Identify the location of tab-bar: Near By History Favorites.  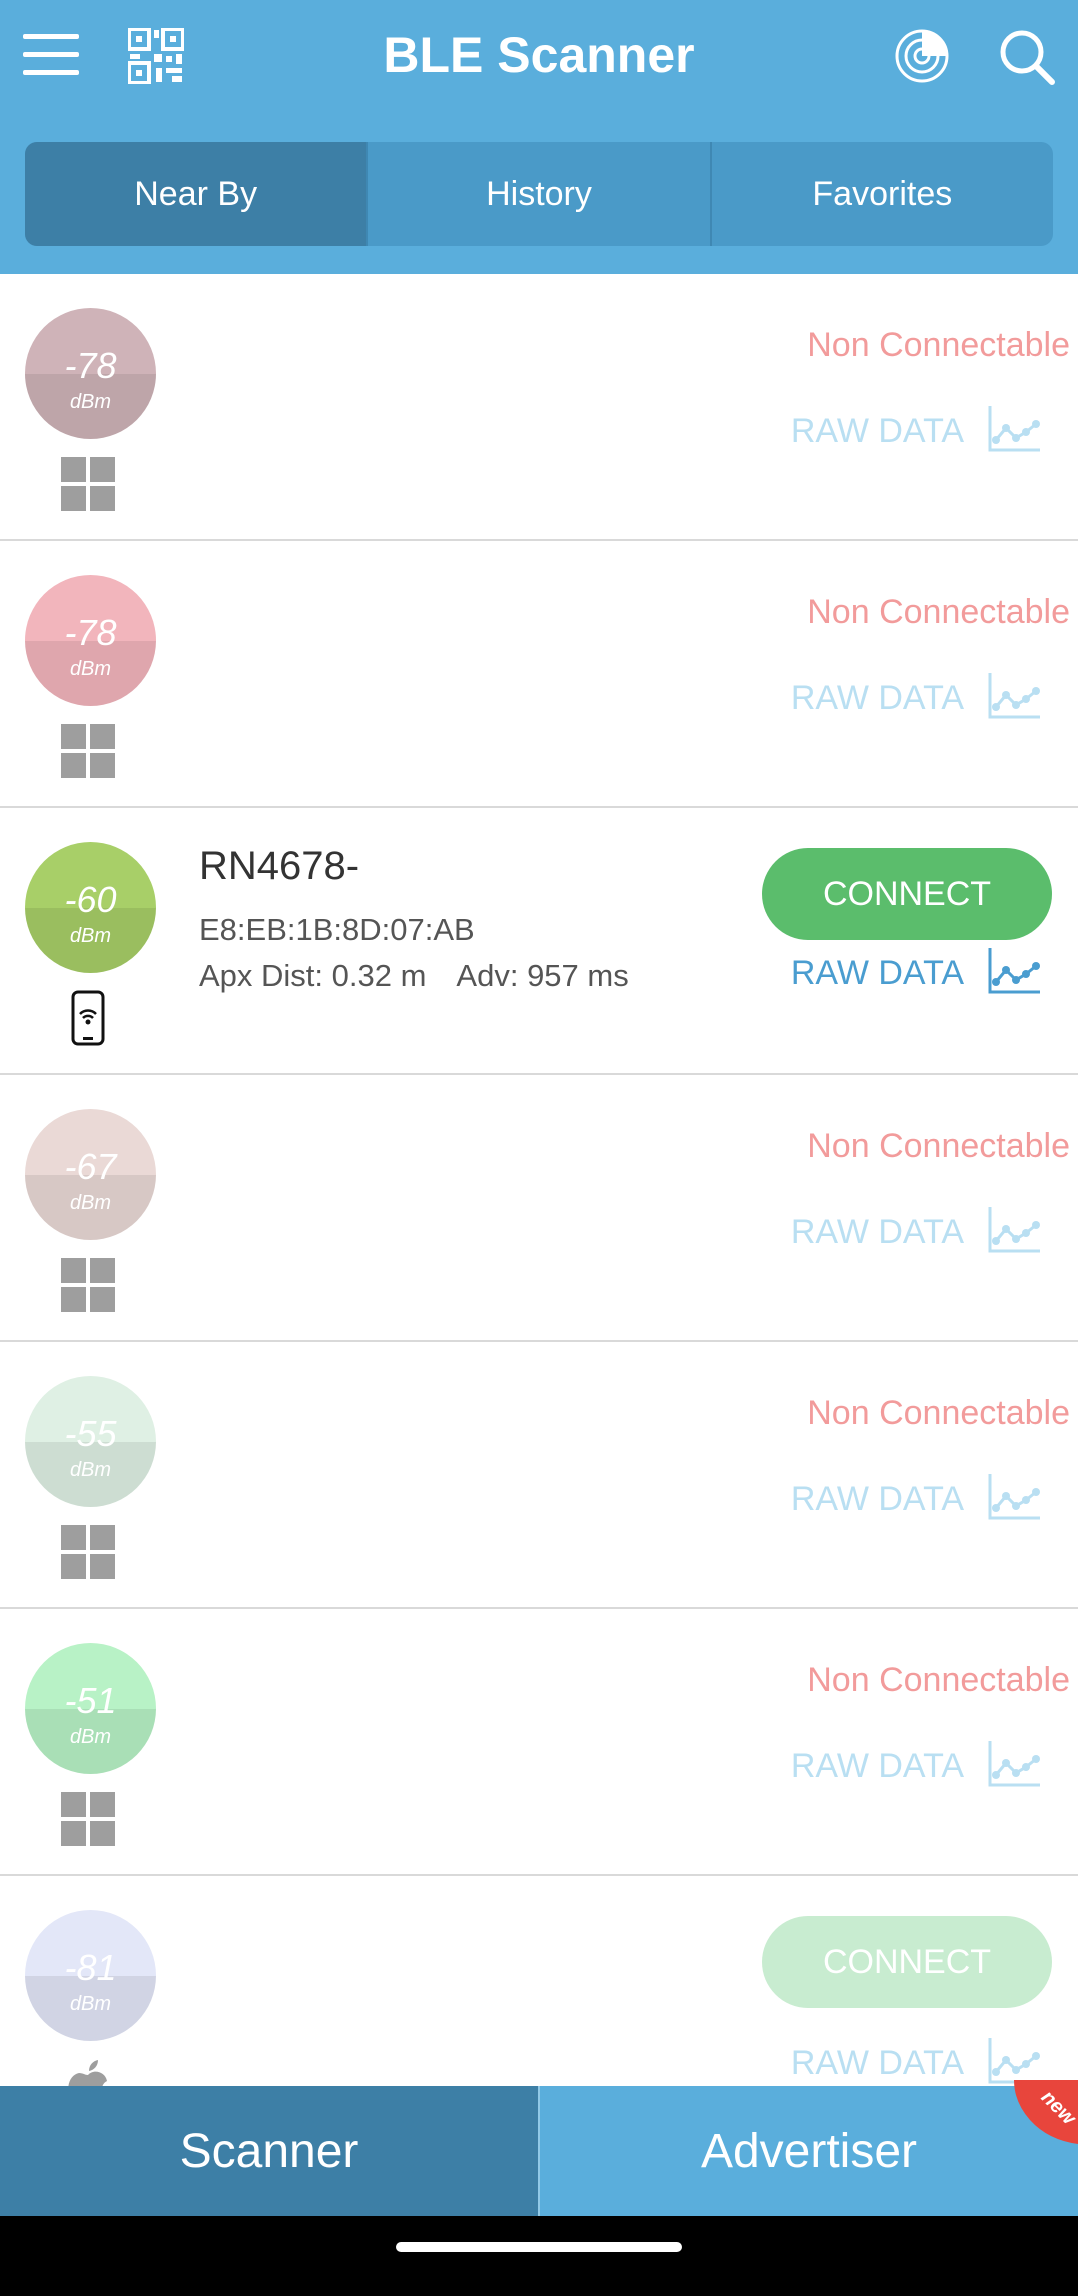
(539, 194).